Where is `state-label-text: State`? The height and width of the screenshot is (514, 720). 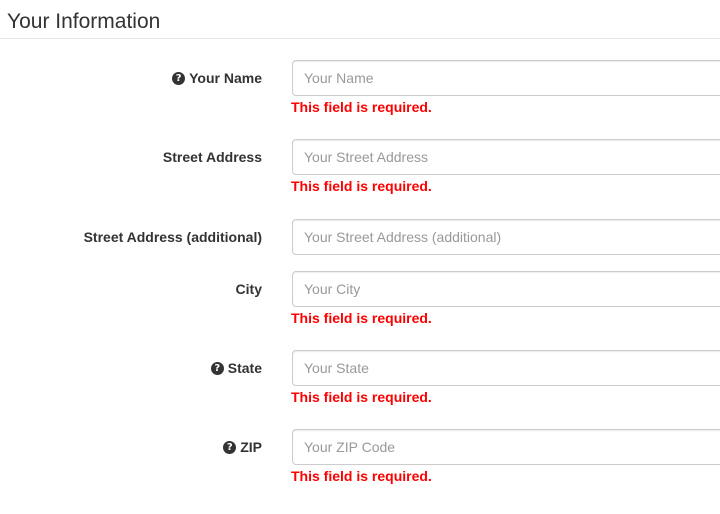
state-label-text: State is located at coordinates (244, 368).